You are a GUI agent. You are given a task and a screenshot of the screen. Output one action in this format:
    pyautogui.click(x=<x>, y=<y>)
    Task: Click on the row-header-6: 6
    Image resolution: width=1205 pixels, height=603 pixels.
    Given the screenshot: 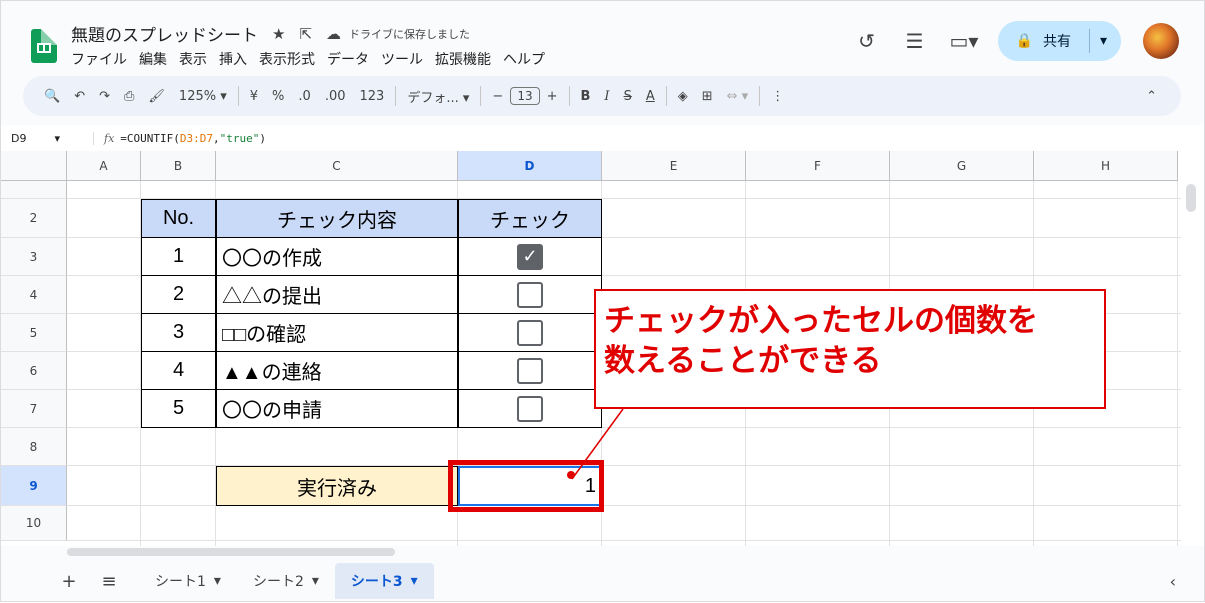 What is the action you would take?
    pyautogui.click(x=34, y=371)
    